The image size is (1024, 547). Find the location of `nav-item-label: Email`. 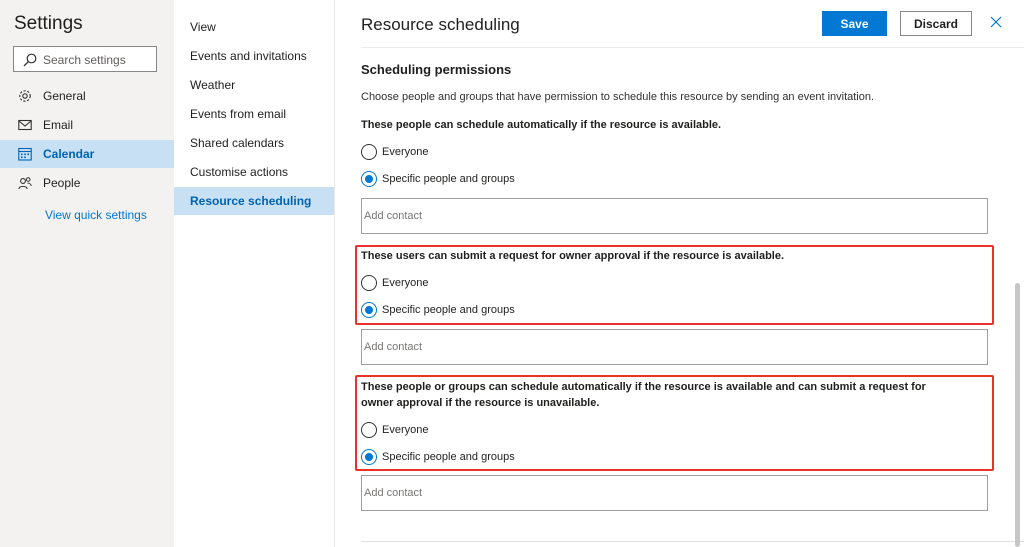

nav-item-label: Email is located at coordinates (58, 125).